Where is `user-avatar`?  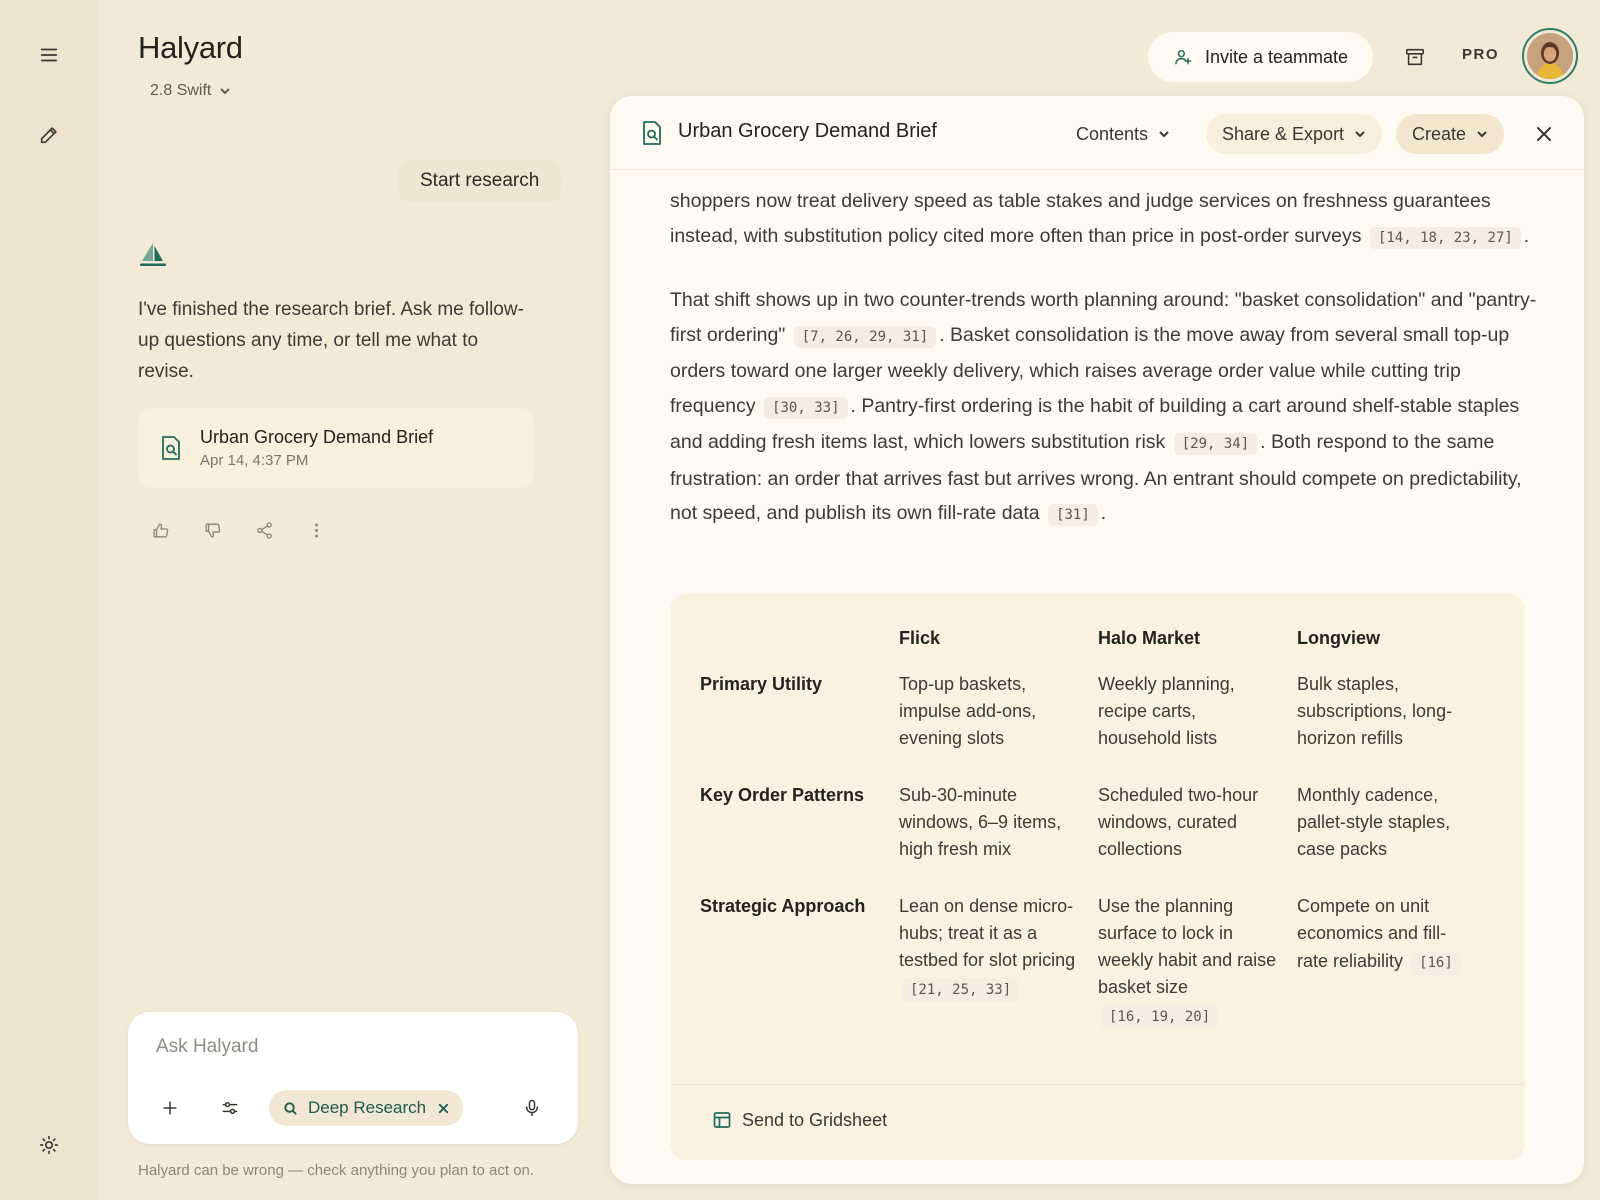 user-avatar is located at coordinates (1550, 56).